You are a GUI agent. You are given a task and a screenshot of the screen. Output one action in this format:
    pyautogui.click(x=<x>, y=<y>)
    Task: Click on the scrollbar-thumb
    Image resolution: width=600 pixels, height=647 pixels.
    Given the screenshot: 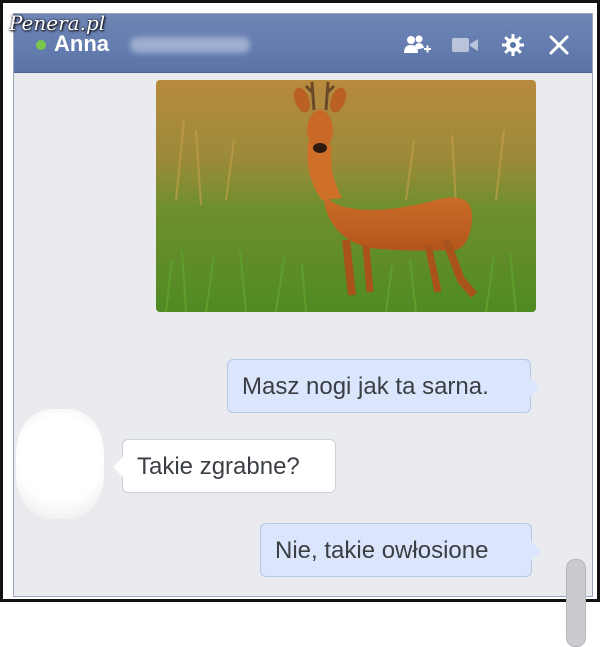 What is the action you would take?
    pyautogui.click(x=576, y=603)
    